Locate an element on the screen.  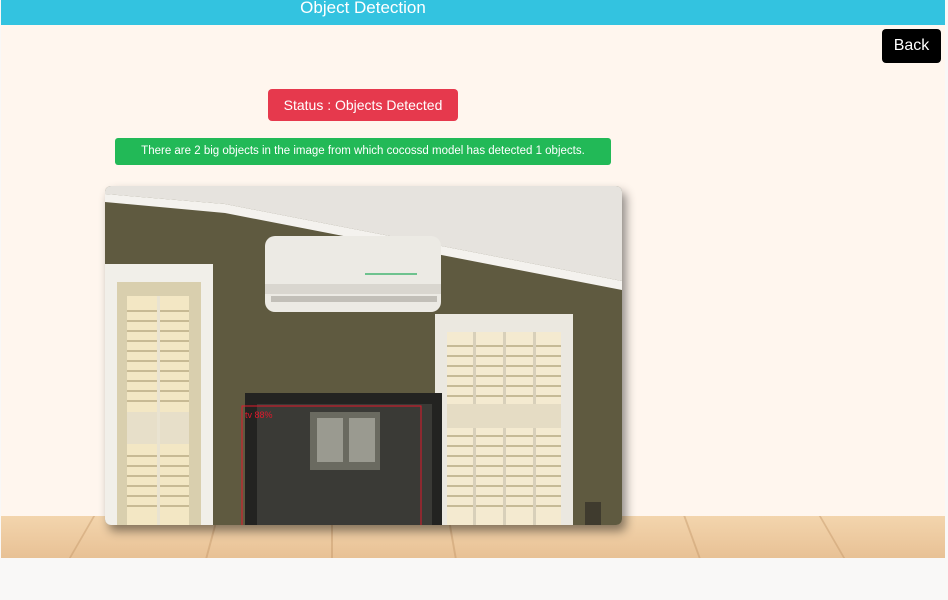
detection-label: tv 88% is located at coordinates (259, 415).